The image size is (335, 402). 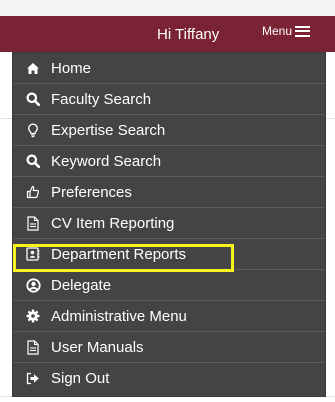 I want to click on top-strip, so click(x=167, y=8).